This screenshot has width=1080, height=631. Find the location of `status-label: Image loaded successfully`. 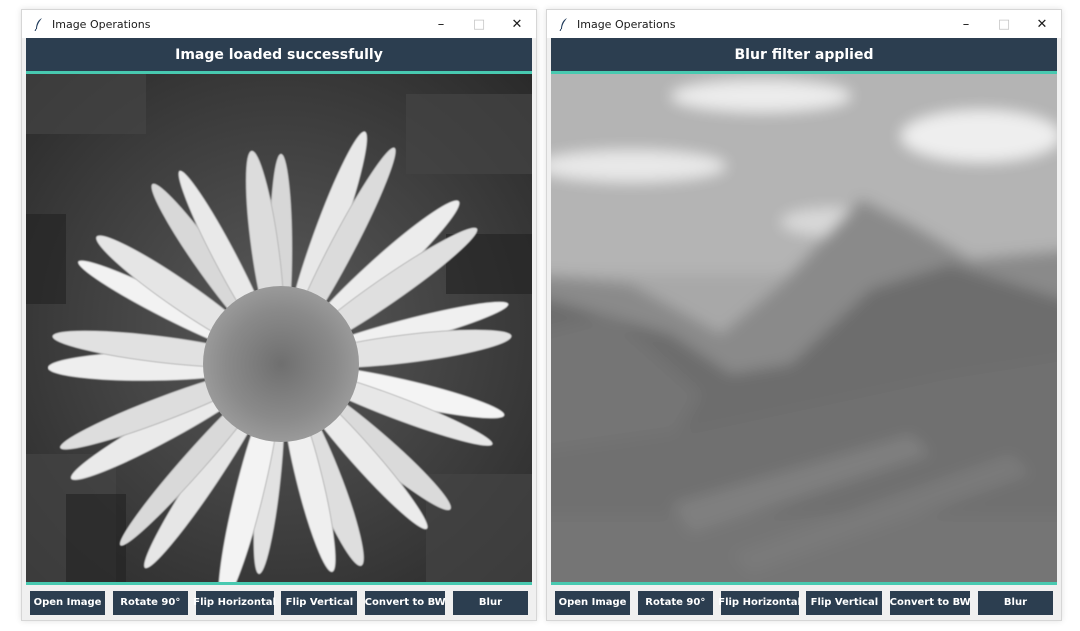

status-label: Image loaded successfully is located at coordinates (279, 56).